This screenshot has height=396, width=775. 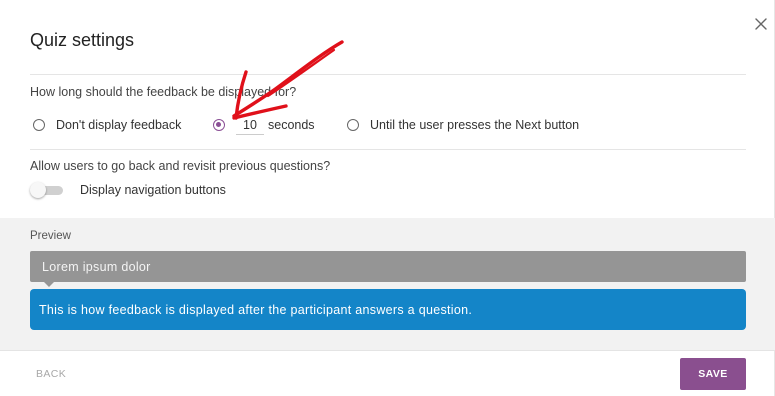 What do you see at coordinates (82, 40) in the screenshot?
I see `dialog-title: Quiz settings` at bounding box center [82, 40].